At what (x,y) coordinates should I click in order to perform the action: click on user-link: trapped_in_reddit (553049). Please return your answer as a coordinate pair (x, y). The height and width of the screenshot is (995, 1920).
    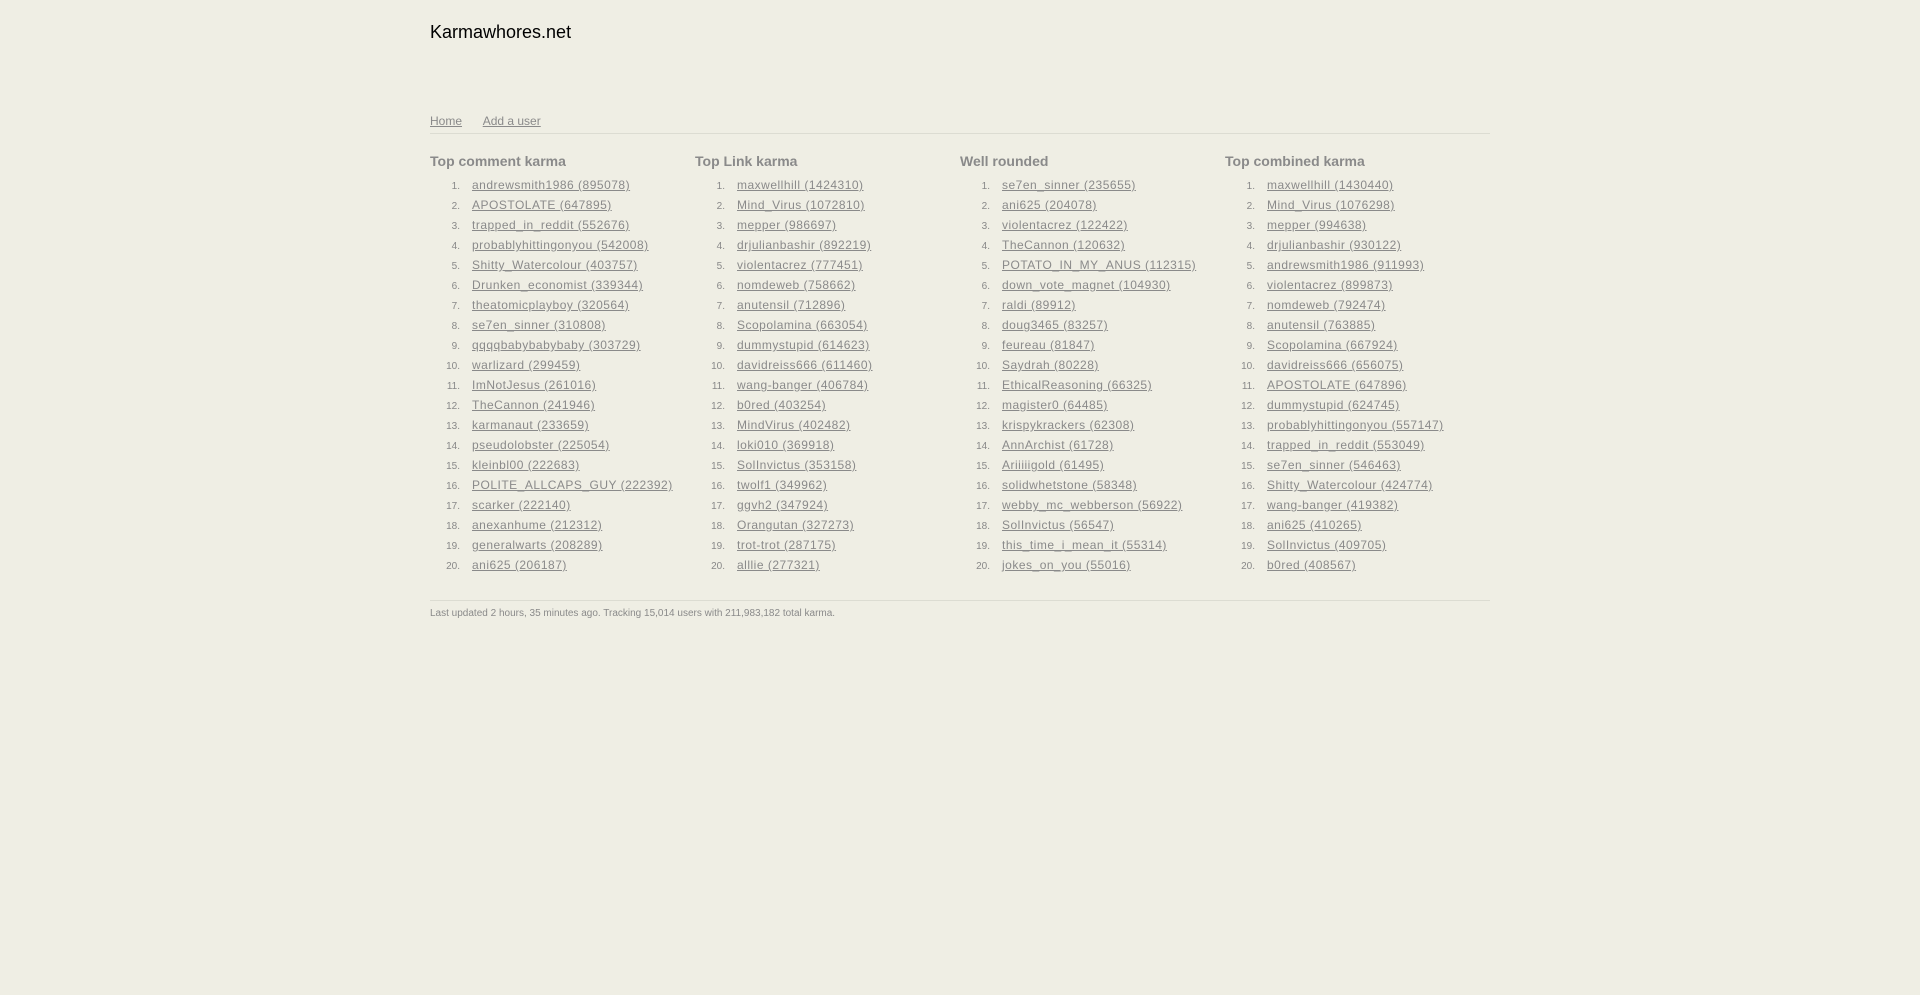
    Looking at the image, I should click on (1346, 445).